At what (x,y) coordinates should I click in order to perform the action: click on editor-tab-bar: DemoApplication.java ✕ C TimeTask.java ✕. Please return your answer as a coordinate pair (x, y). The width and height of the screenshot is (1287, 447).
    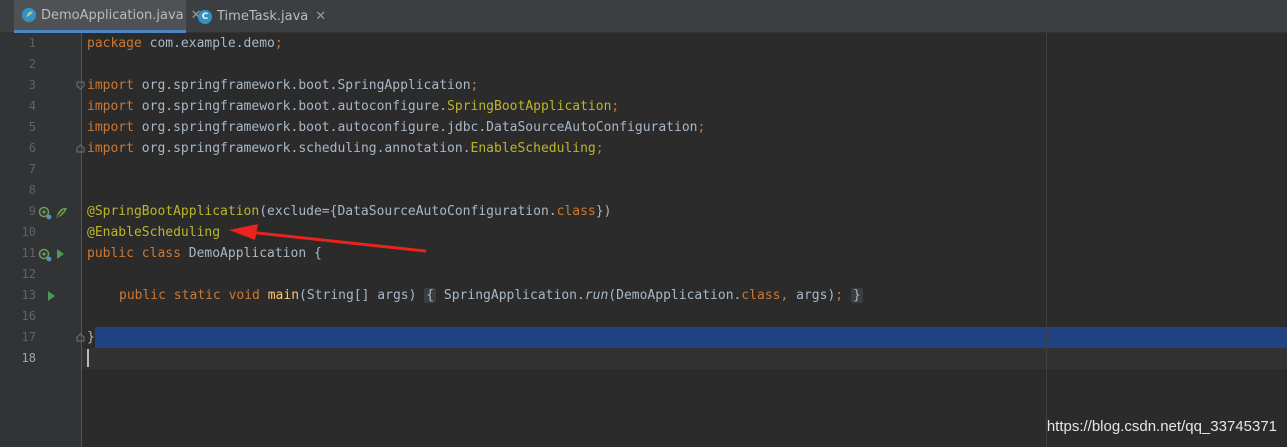
    Looking at the image, I should click on (643, 16).